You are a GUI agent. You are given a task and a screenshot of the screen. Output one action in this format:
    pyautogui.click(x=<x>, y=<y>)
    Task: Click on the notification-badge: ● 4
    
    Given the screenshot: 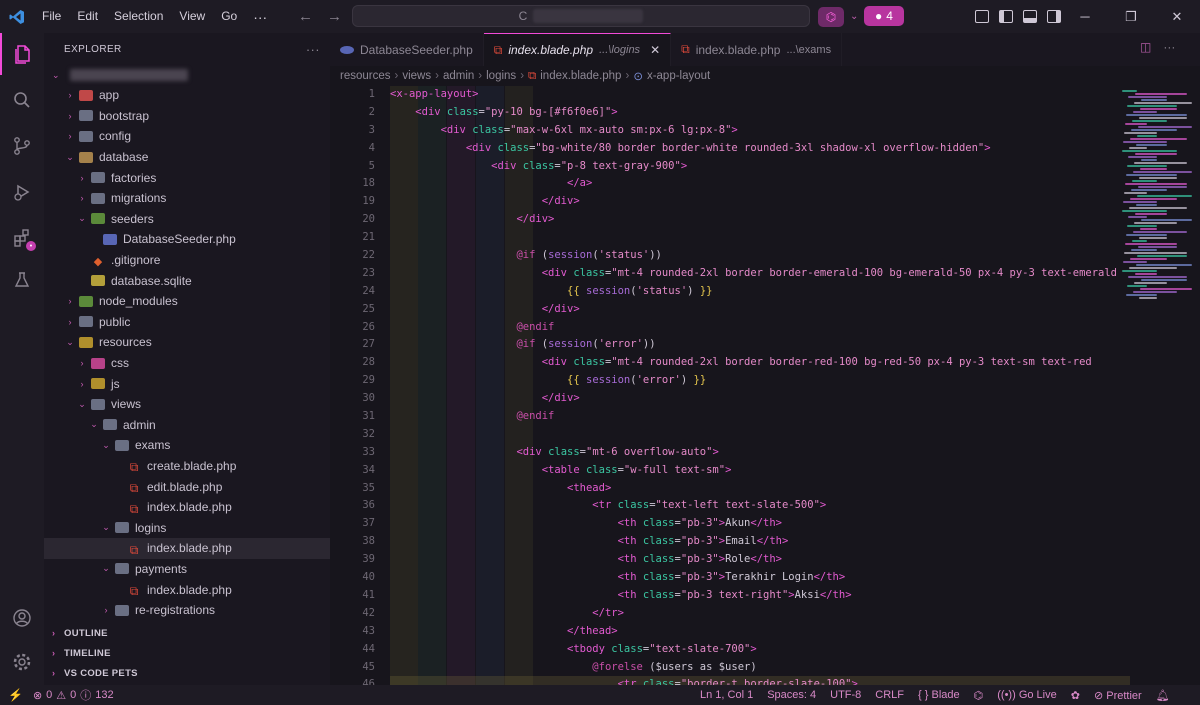 What is the action you would take?
    pyautogui.click(x=884, y=16)
    